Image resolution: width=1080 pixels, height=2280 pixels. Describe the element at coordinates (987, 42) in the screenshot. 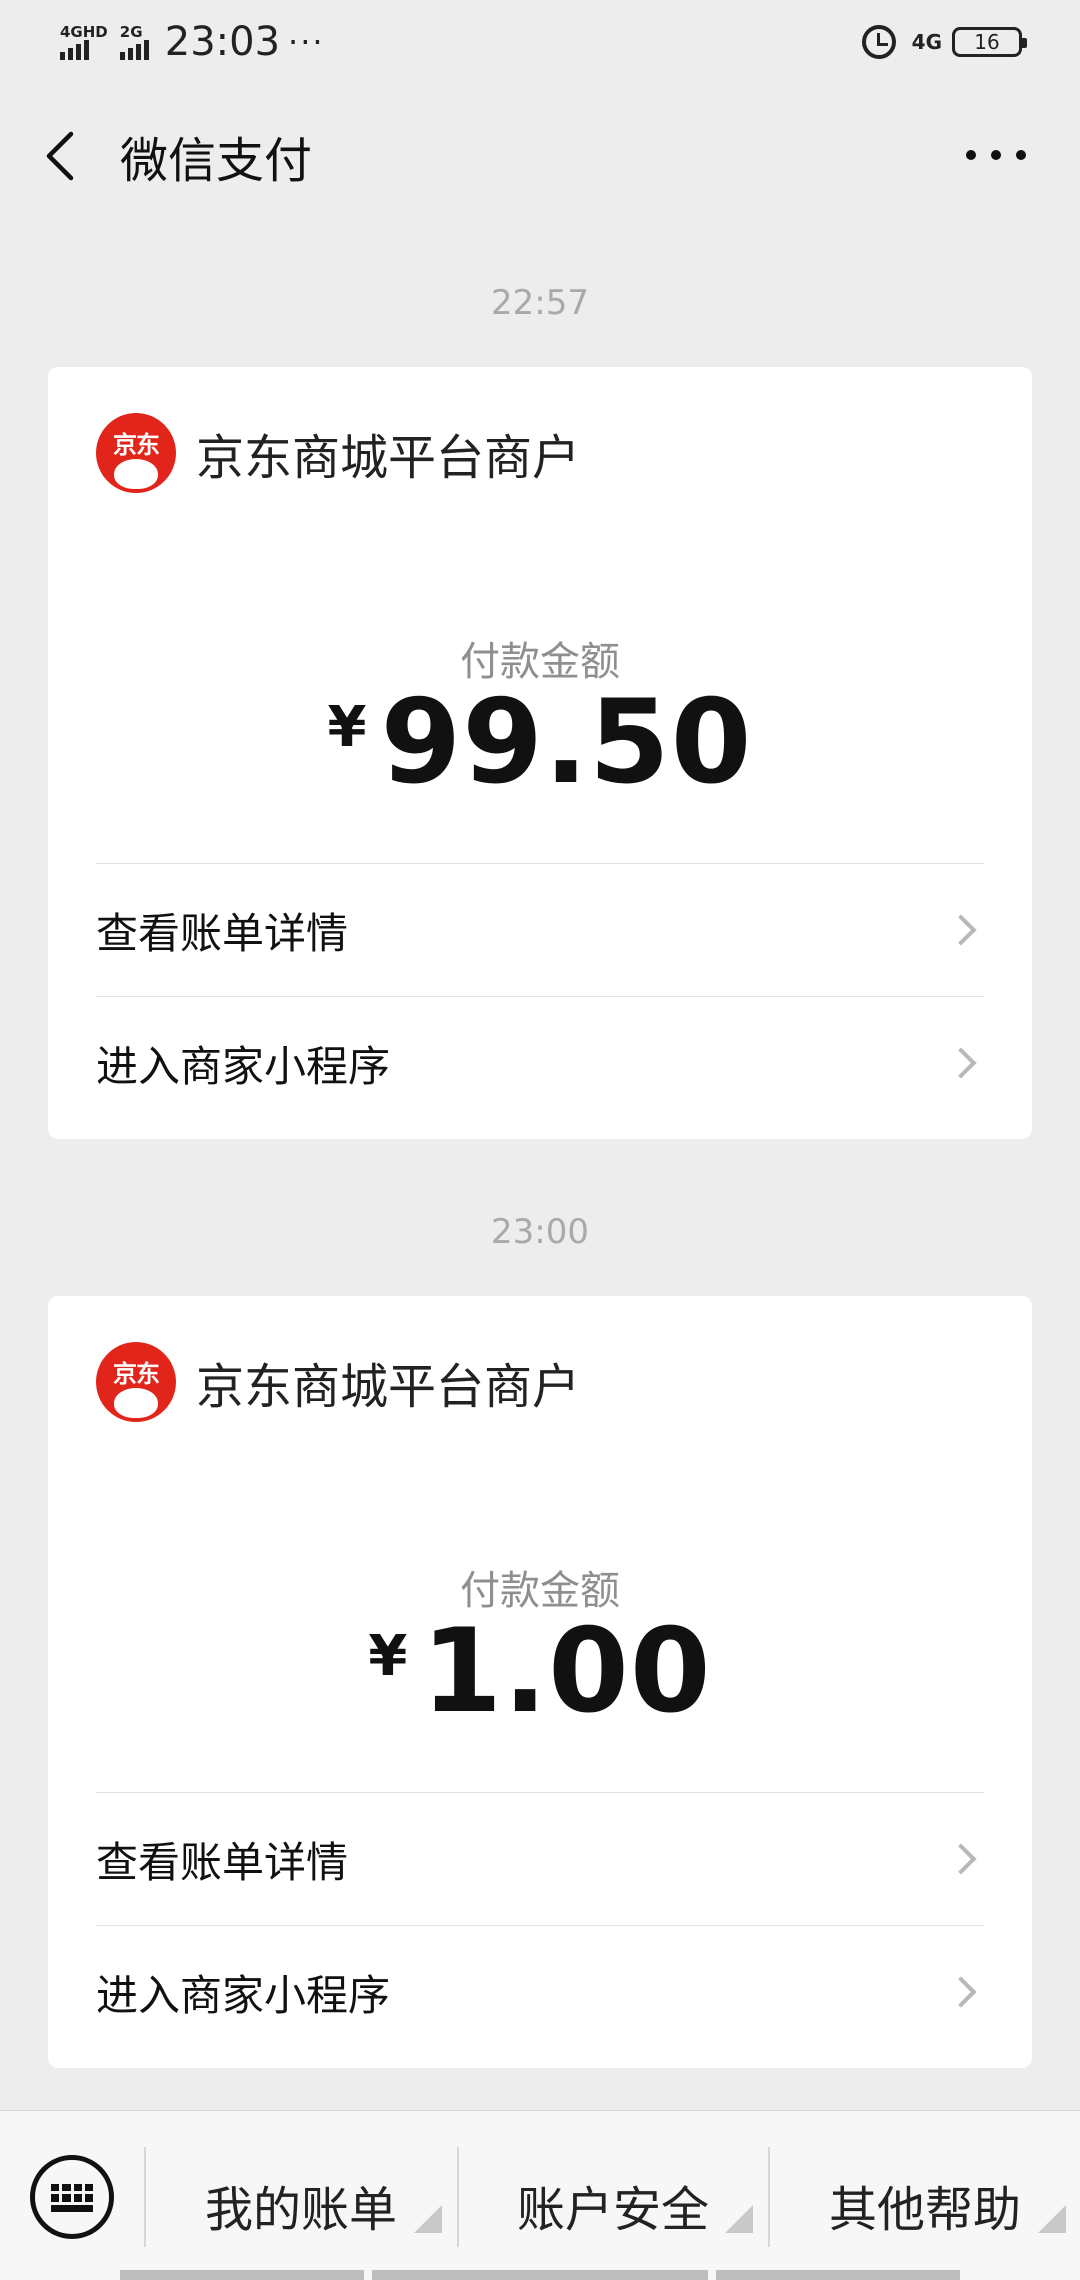

I see `battery-level: 16` at that location.